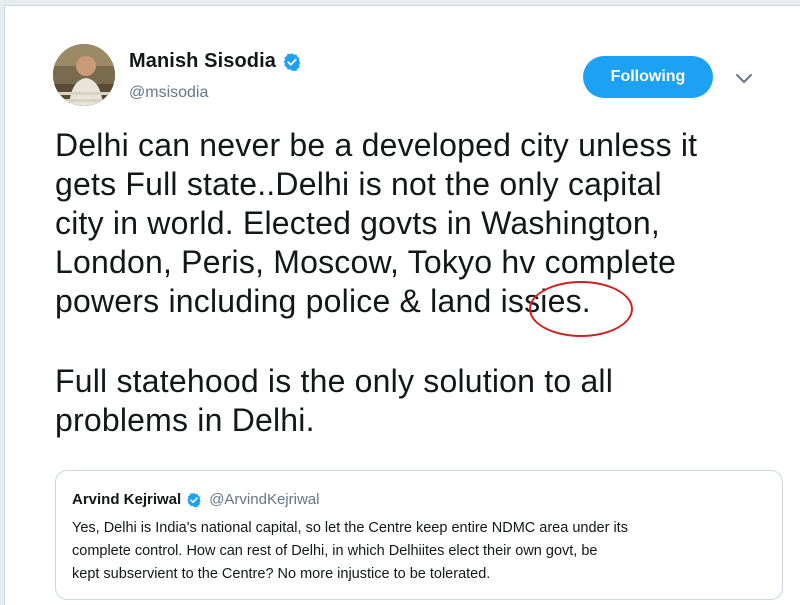  I want to click on author-avatar, so click(84, 75).